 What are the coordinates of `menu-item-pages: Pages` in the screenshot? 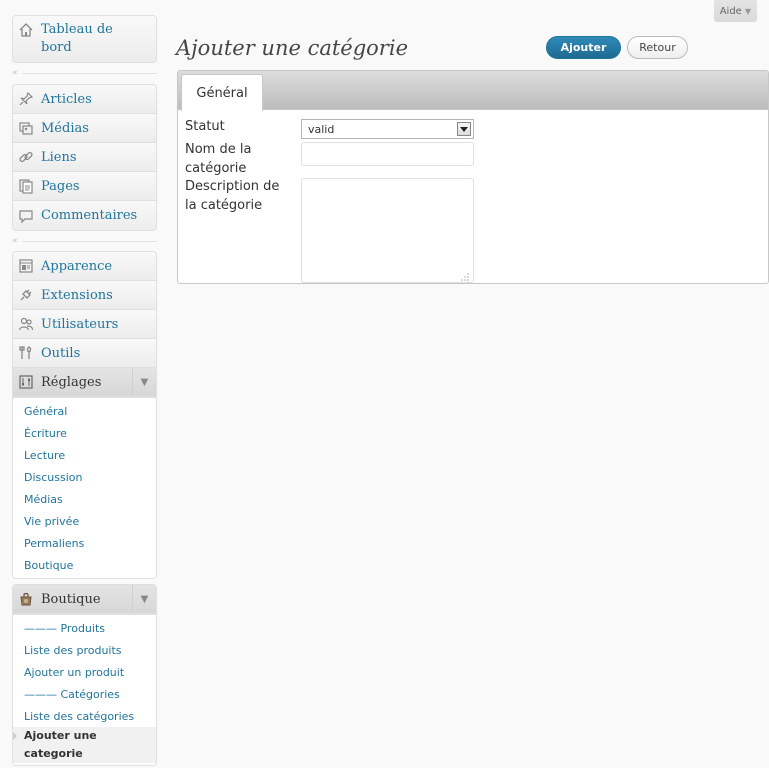 It's located at (84, 186).